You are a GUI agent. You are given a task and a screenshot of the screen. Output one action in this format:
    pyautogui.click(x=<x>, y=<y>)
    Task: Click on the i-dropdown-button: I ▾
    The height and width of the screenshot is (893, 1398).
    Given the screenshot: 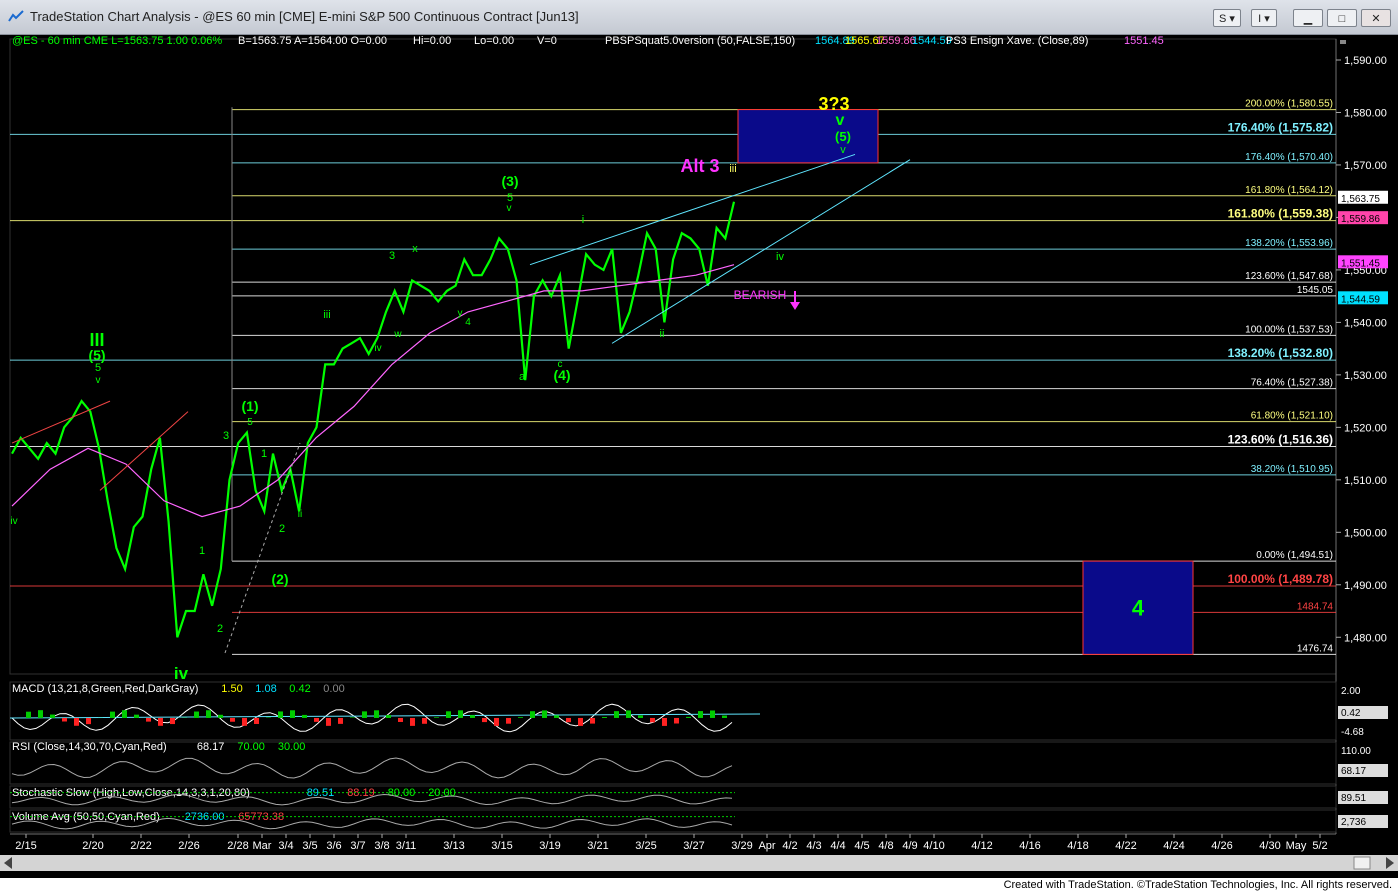 What is the action you would take?
    pyautogui.click(x=1264, y=18)
    